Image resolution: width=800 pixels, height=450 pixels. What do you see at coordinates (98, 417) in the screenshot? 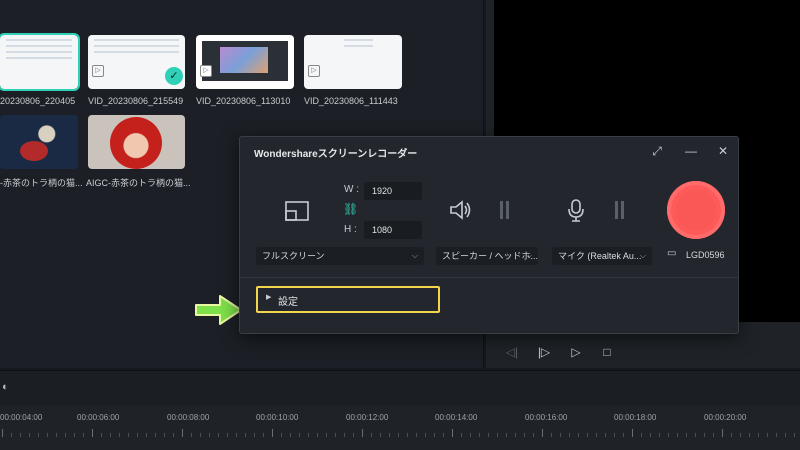
I see `tick-label: 00:00:06:00` at bounding box center [98, 417].